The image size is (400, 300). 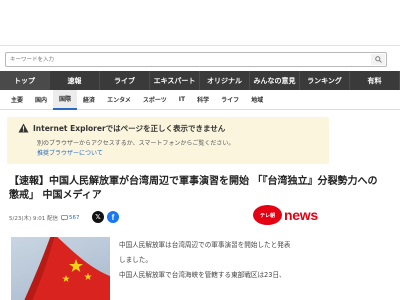 I want to click on article-photo, so click(x=60, y=268).